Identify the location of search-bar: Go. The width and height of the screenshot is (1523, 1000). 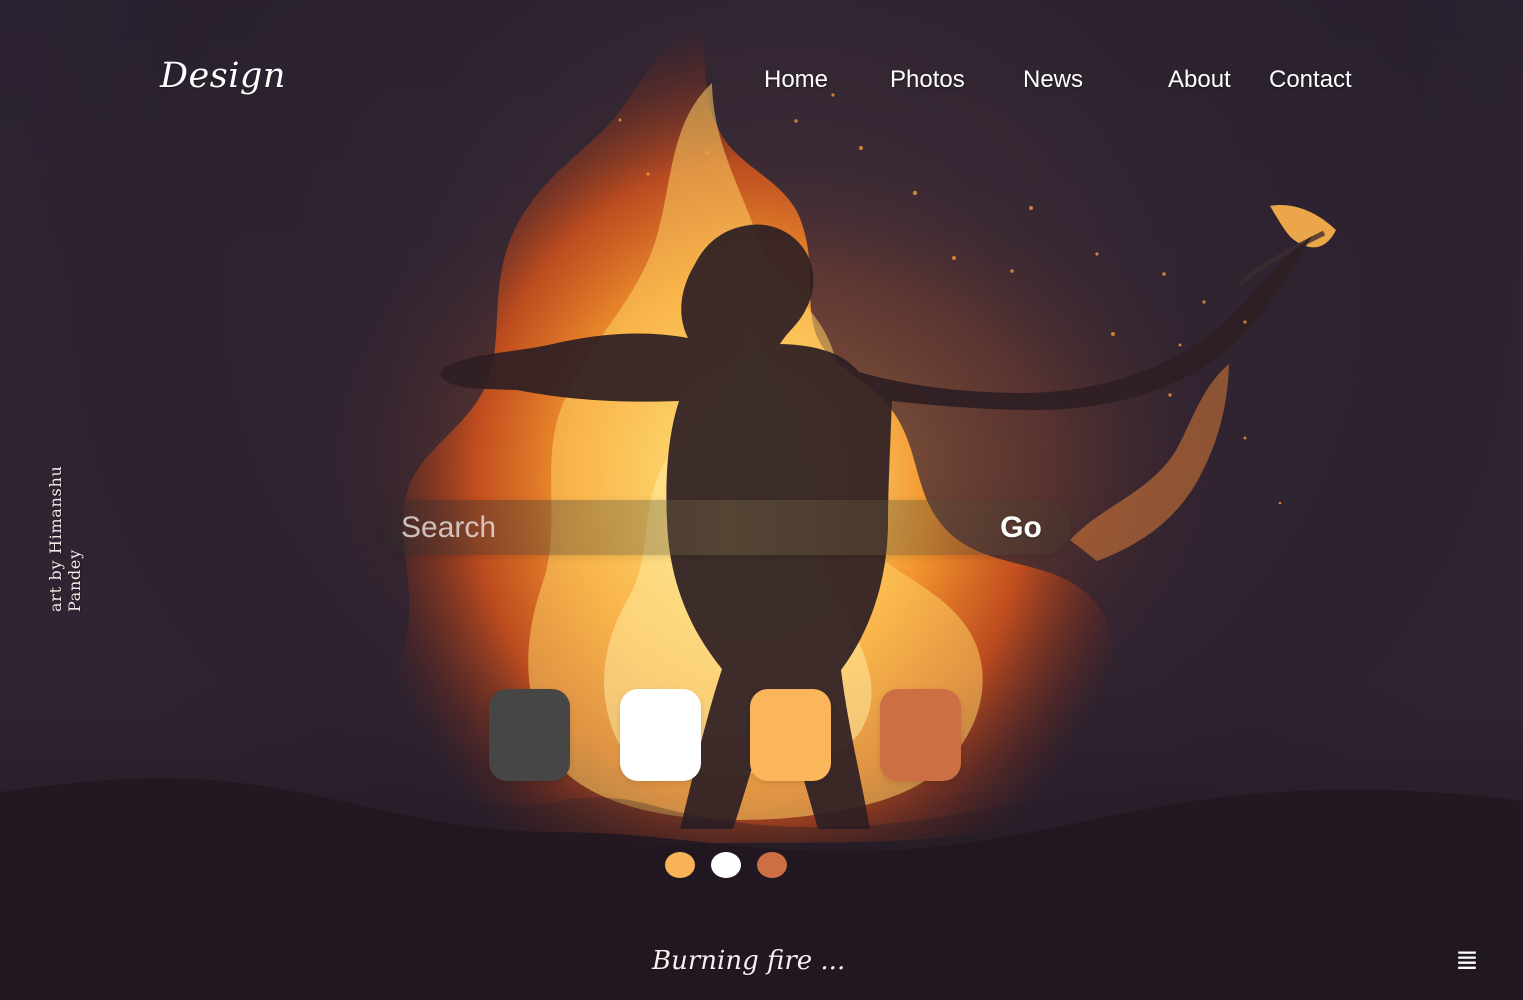
(725, 527).